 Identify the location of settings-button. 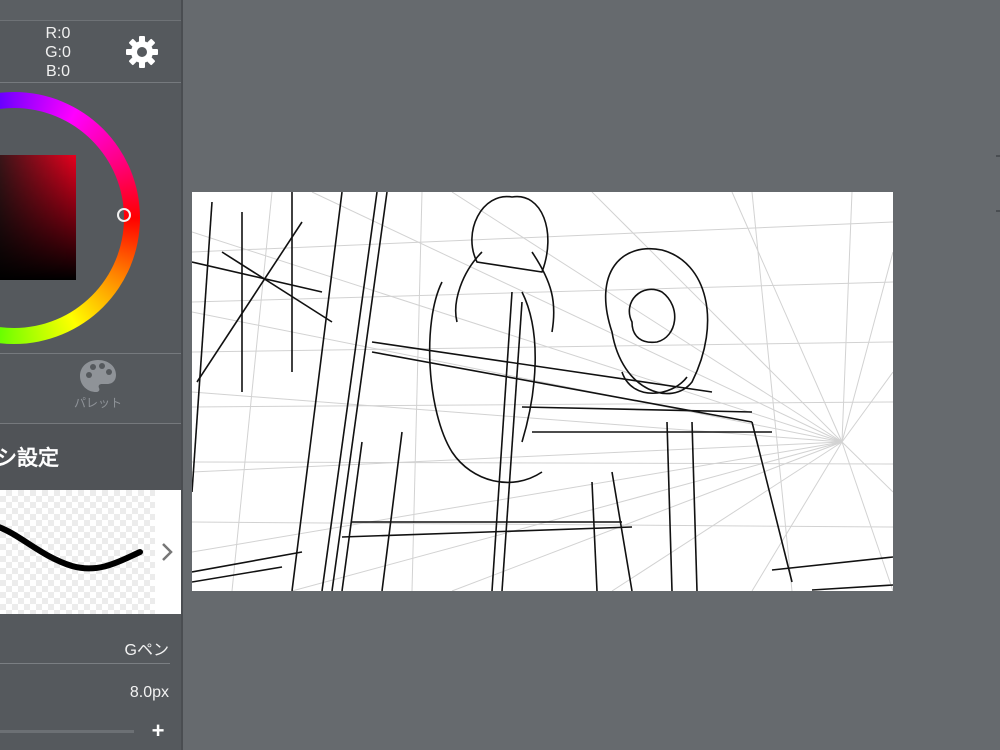
(142, 52).